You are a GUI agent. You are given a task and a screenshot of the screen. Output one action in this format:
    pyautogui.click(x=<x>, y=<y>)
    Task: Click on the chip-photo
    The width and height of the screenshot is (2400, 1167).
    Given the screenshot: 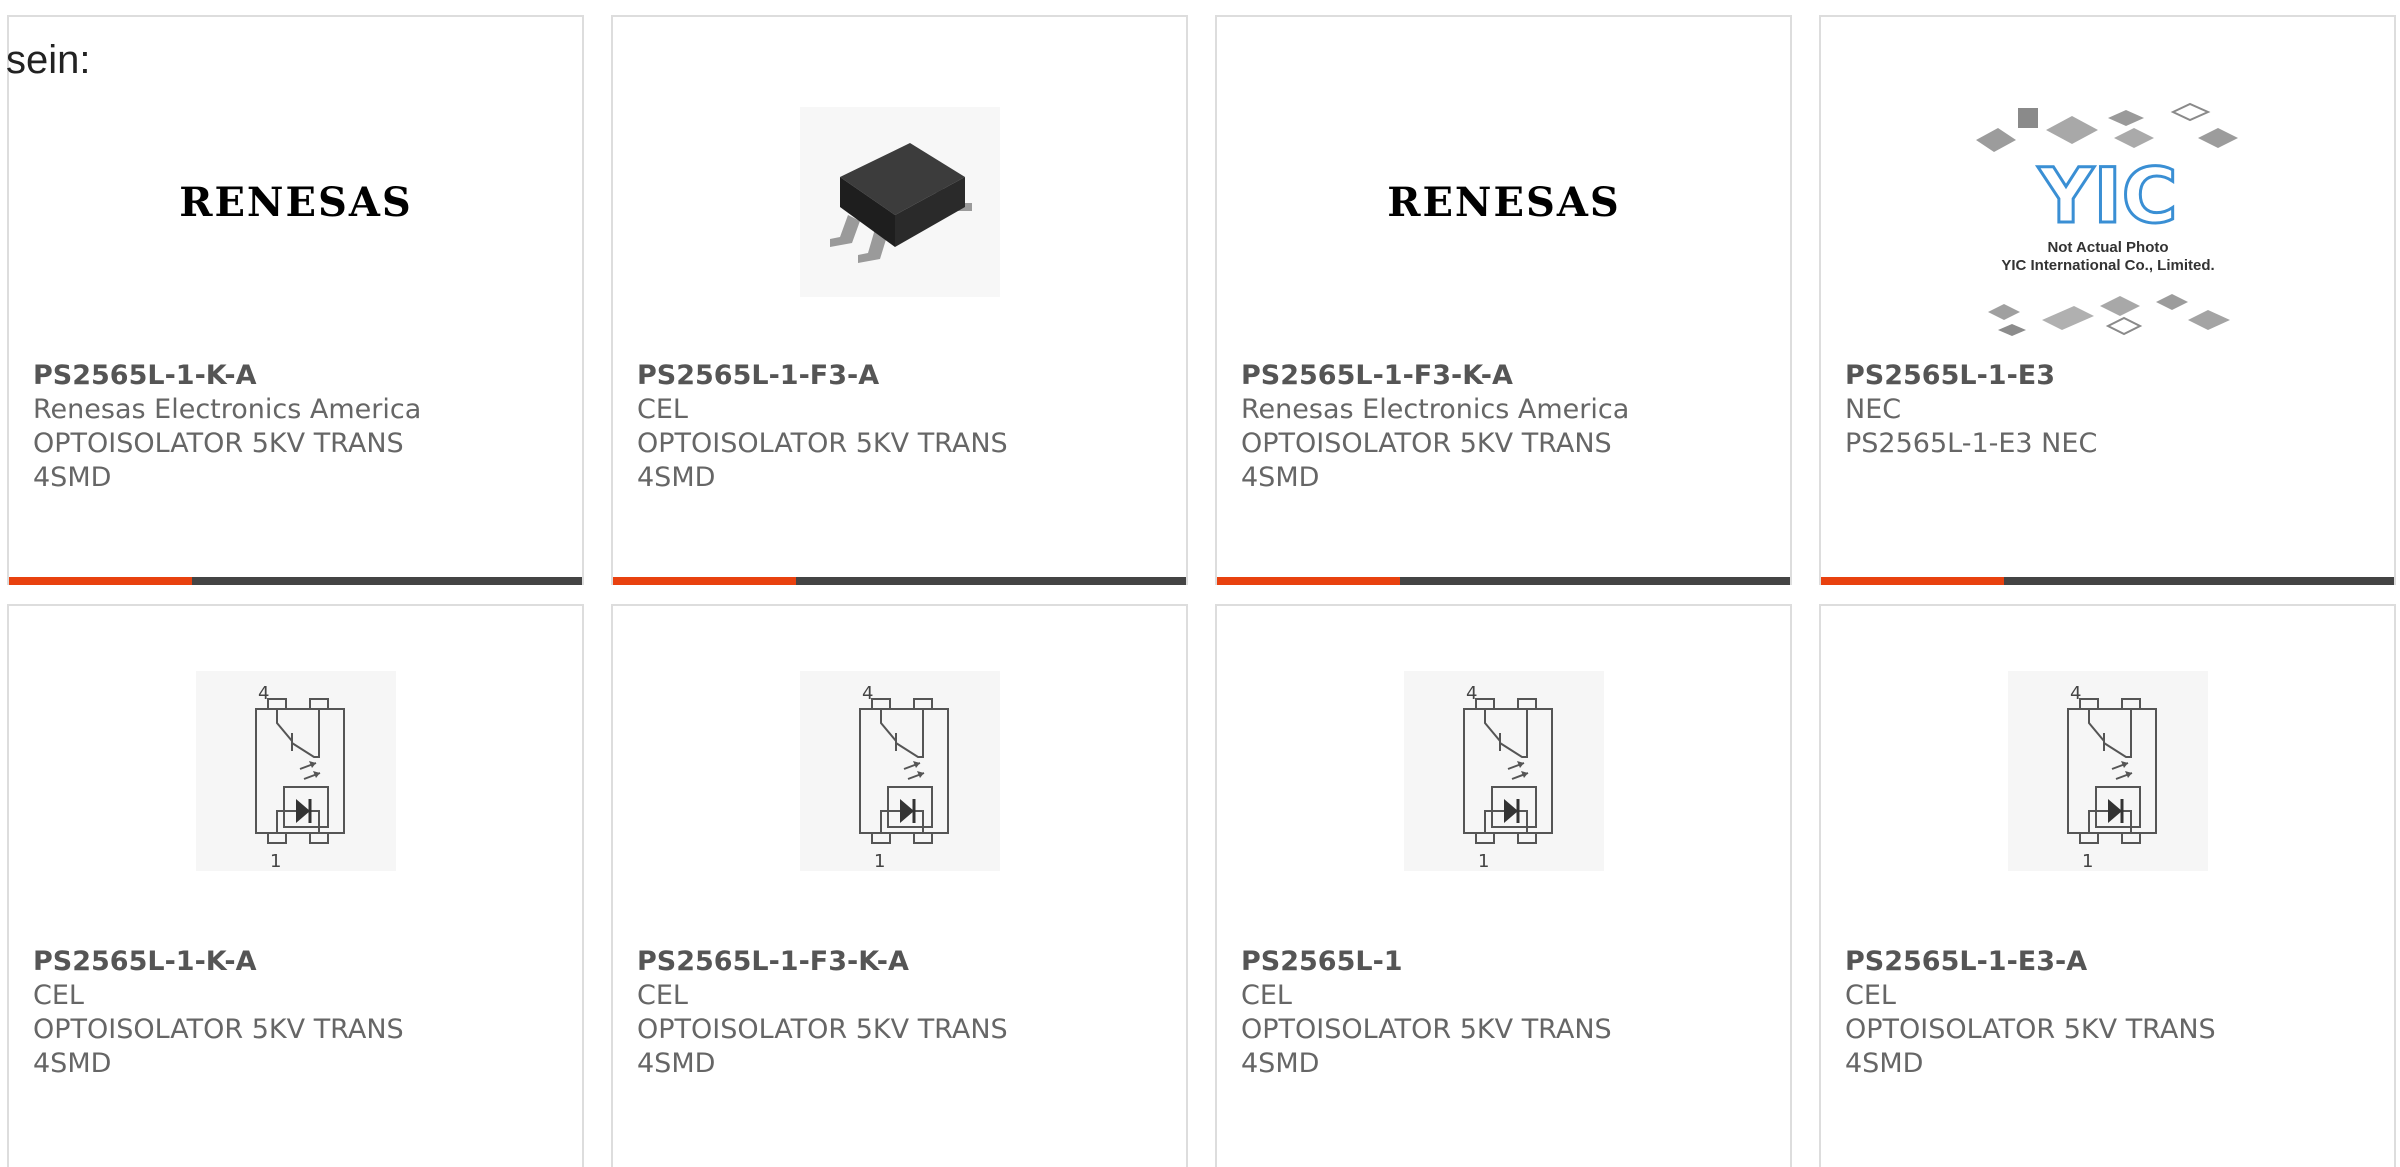 What is the action you would take?
    pyautogui.click(x=899, y=202)
    